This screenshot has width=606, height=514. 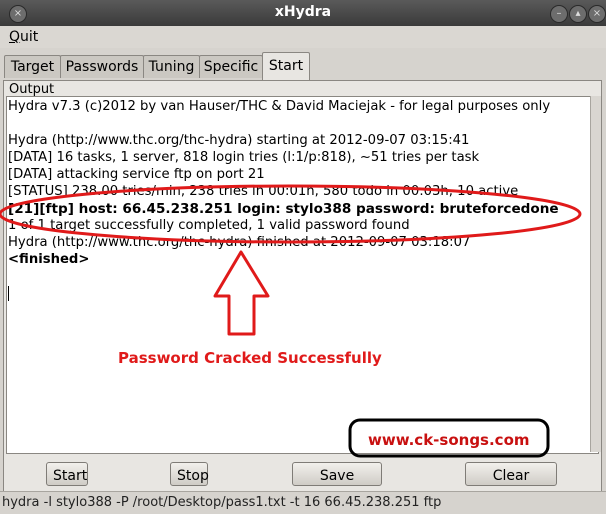 I want to click on highlight-ellipse, so click(x=291, y=214).